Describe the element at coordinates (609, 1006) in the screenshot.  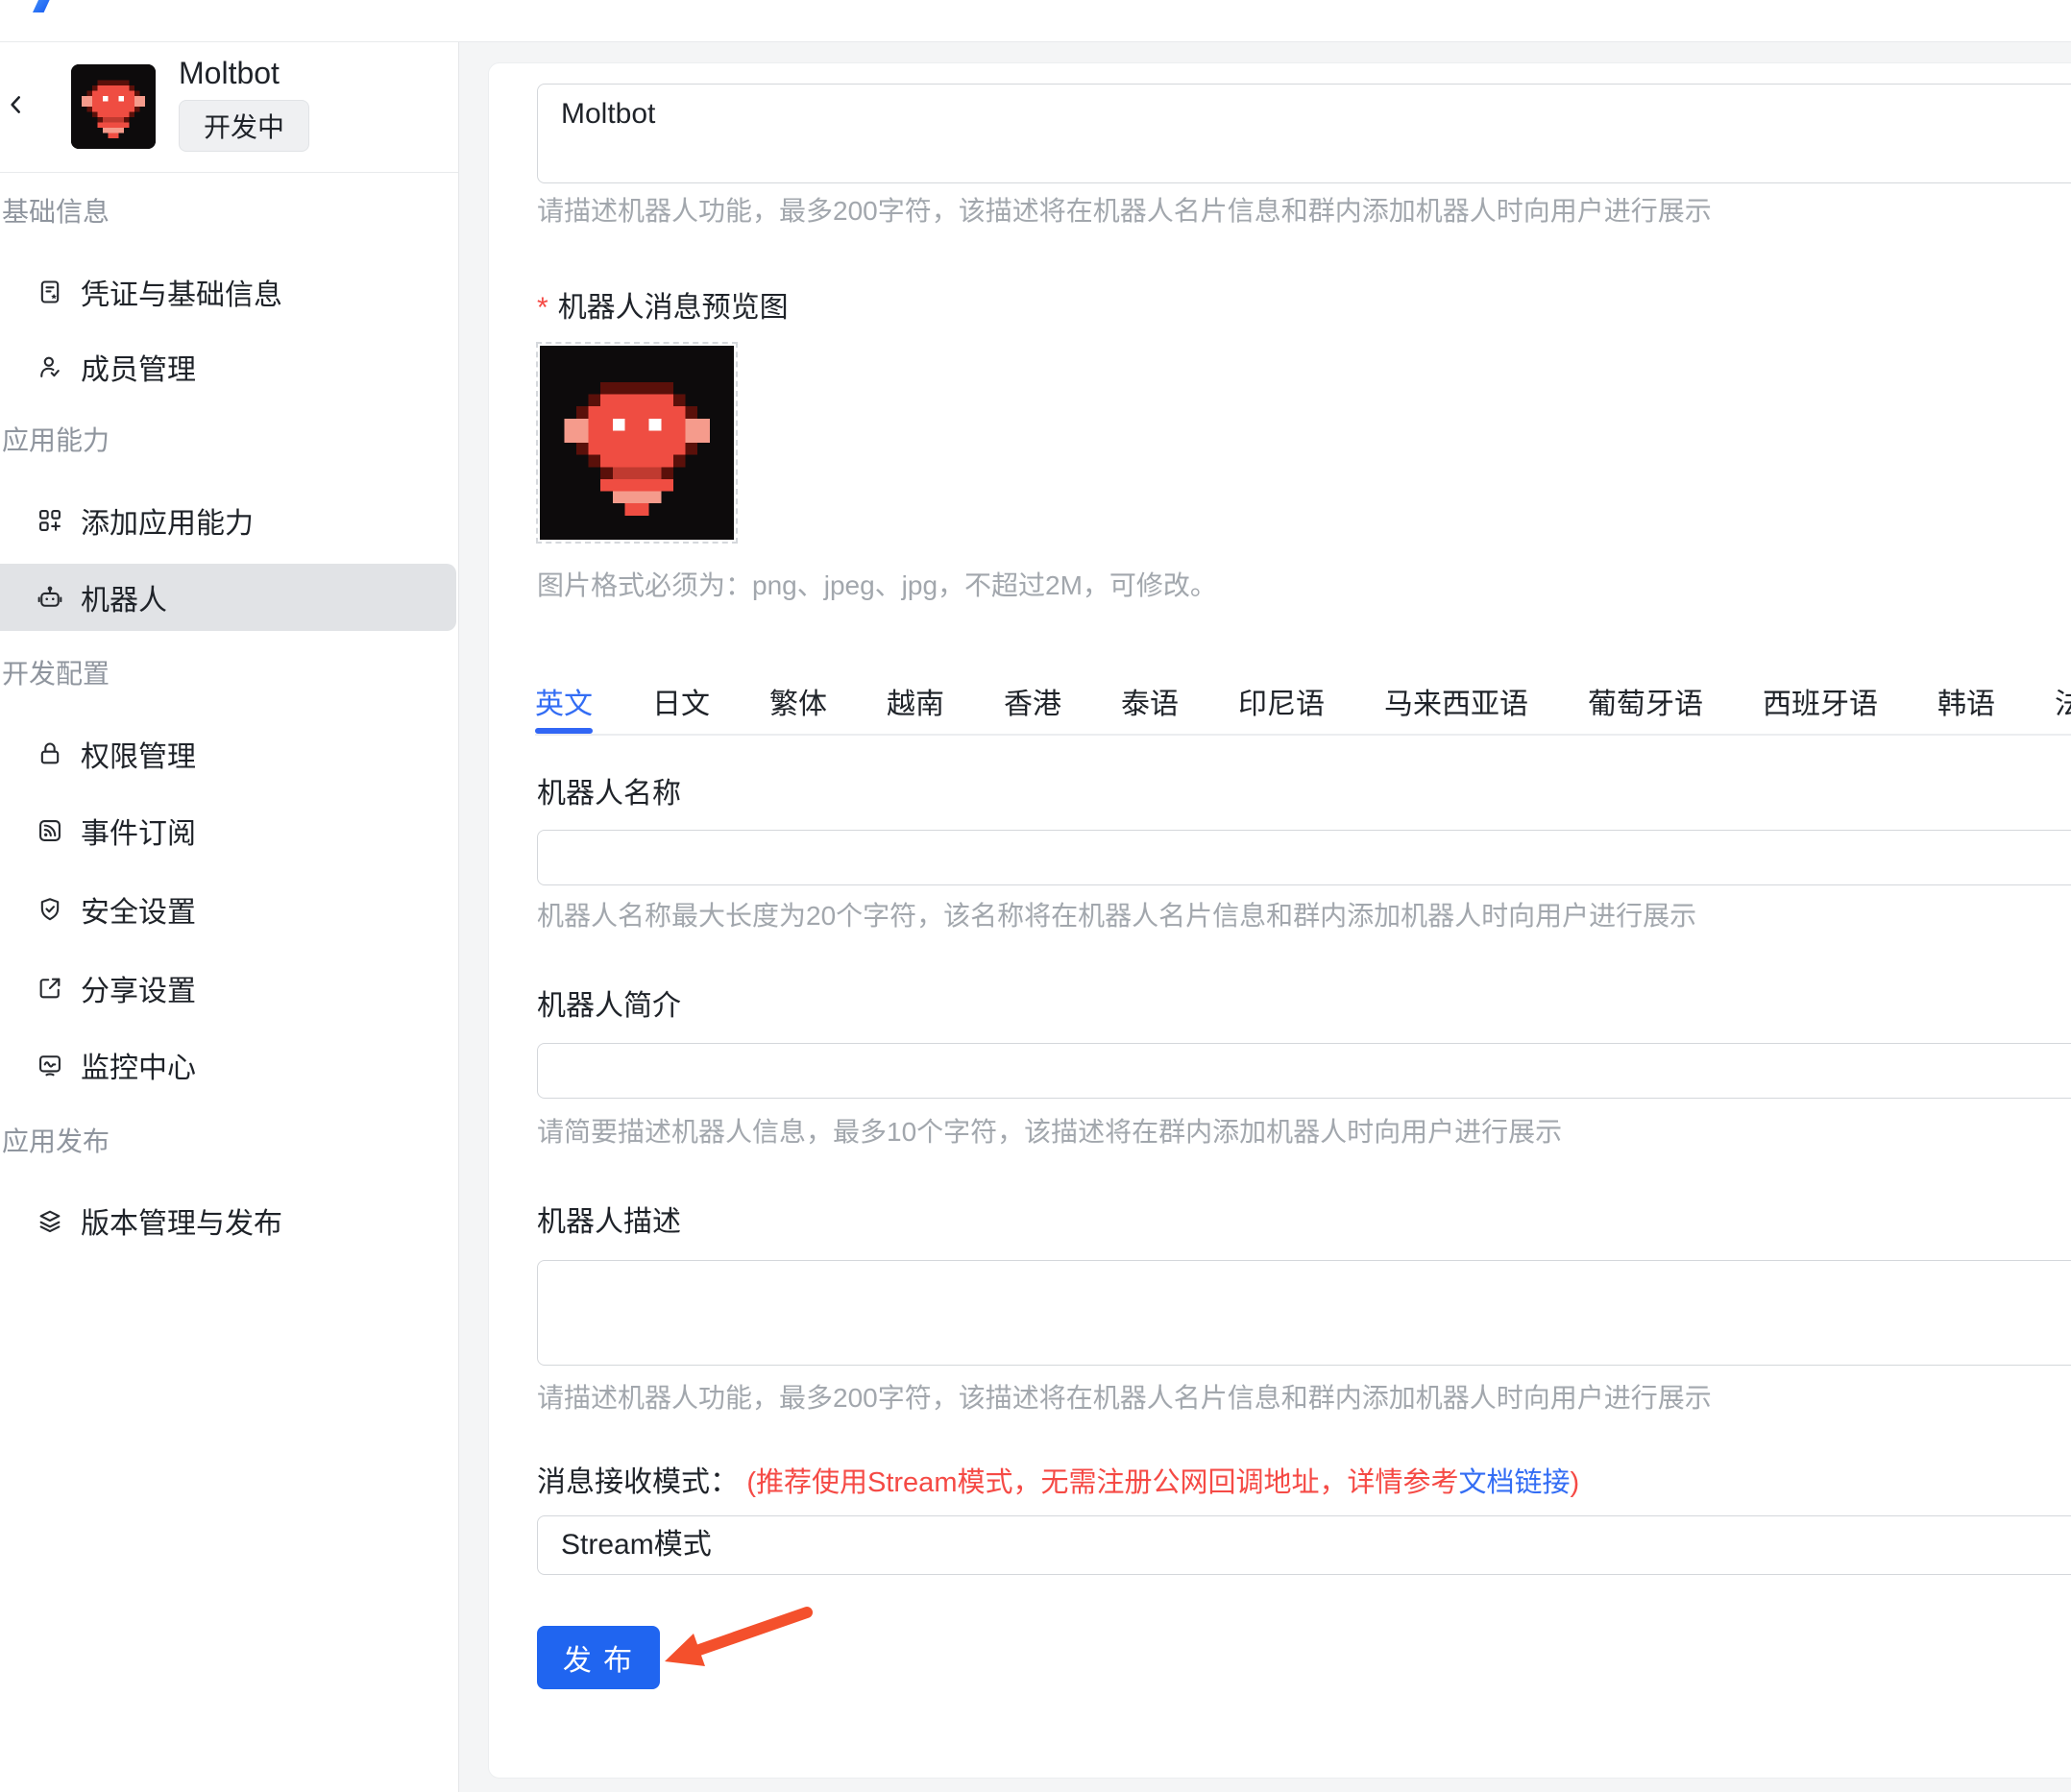
I see `bot-intro-label: 机器人简介` at that location.